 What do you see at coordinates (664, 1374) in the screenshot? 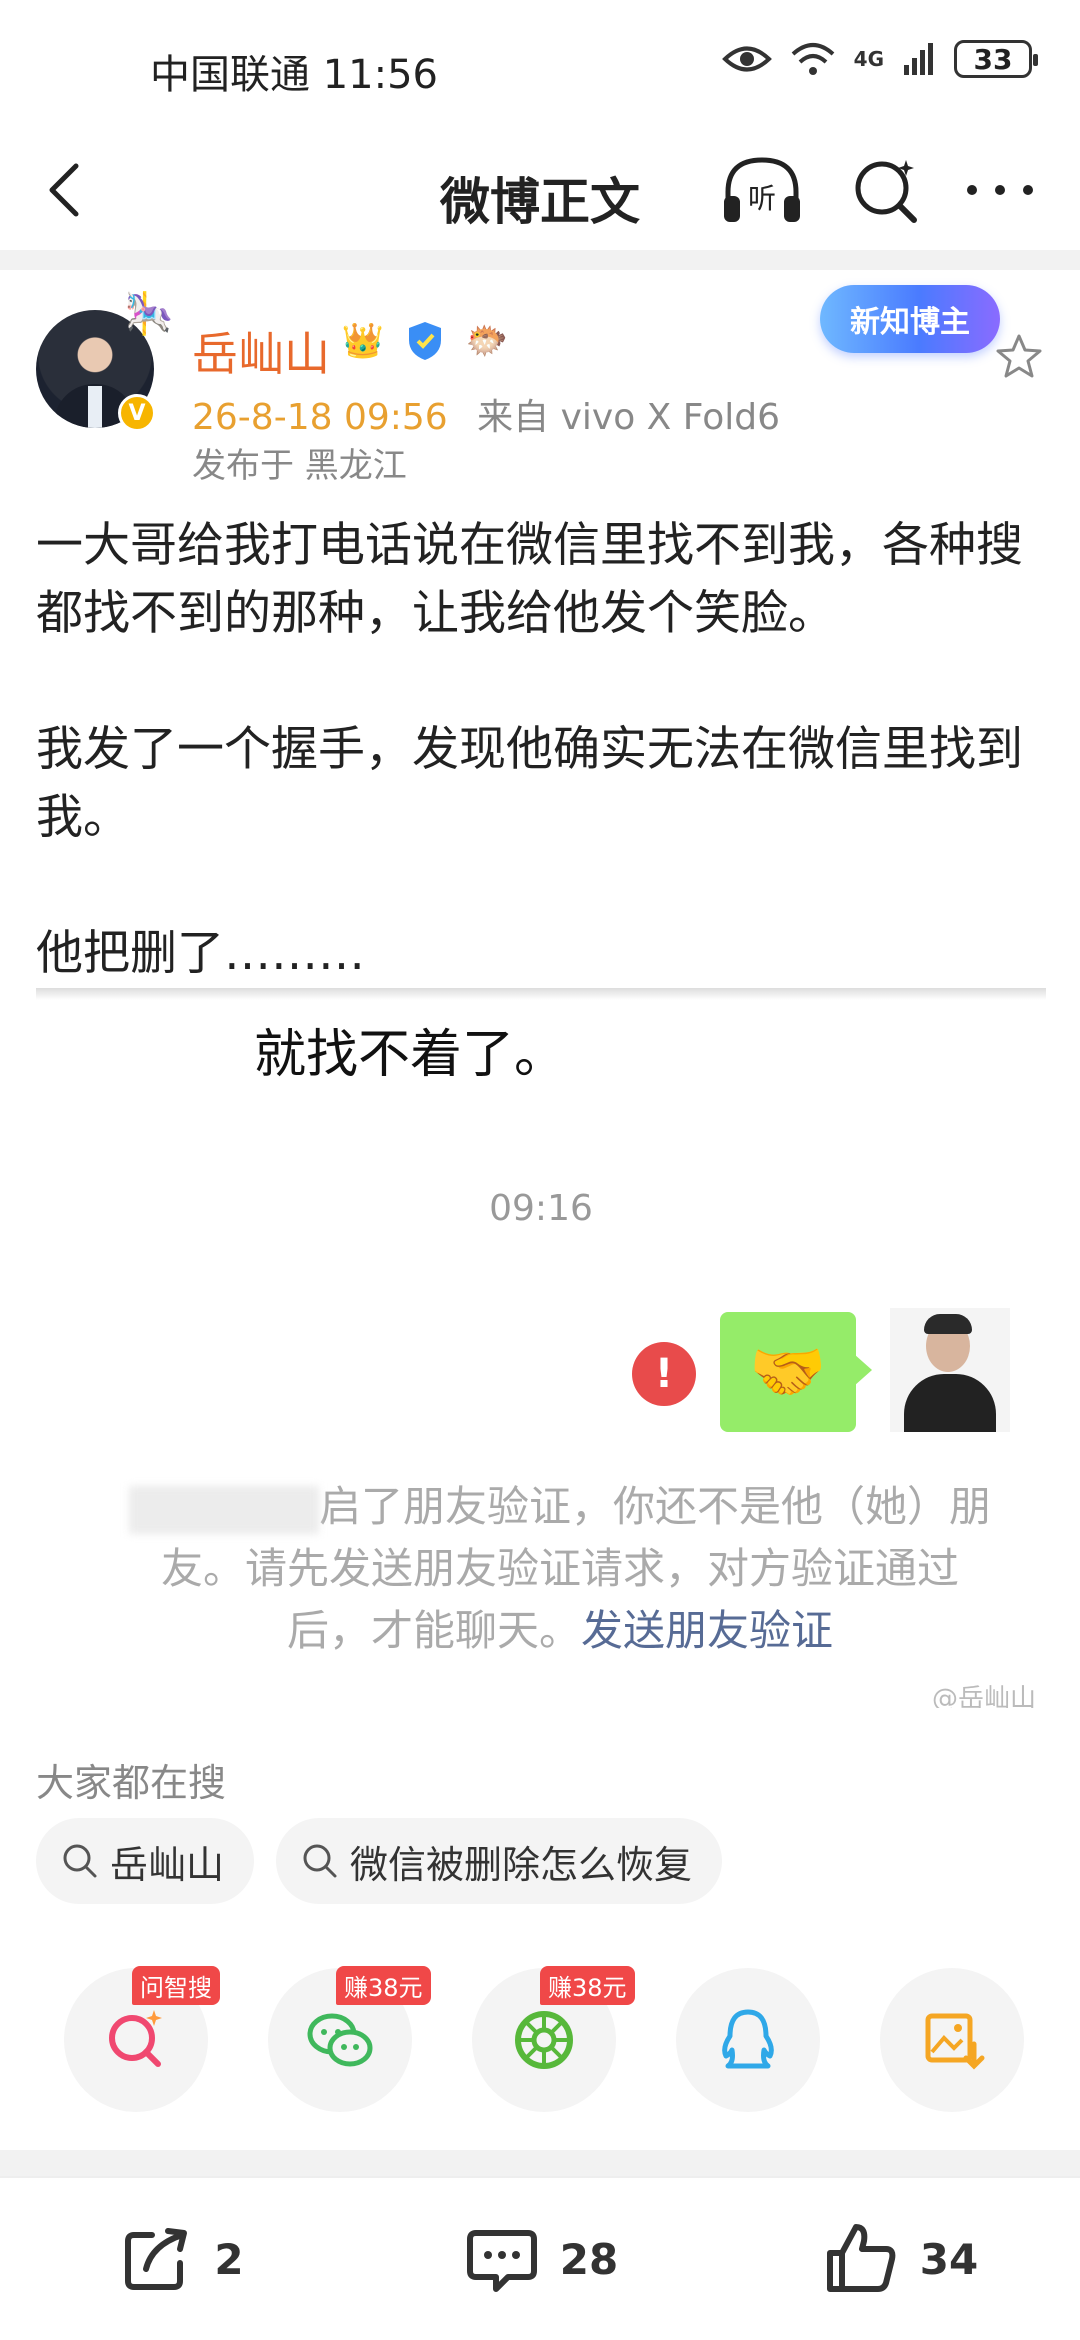
I see `send-failed-icon: !` at bounding box center [664, 1374].